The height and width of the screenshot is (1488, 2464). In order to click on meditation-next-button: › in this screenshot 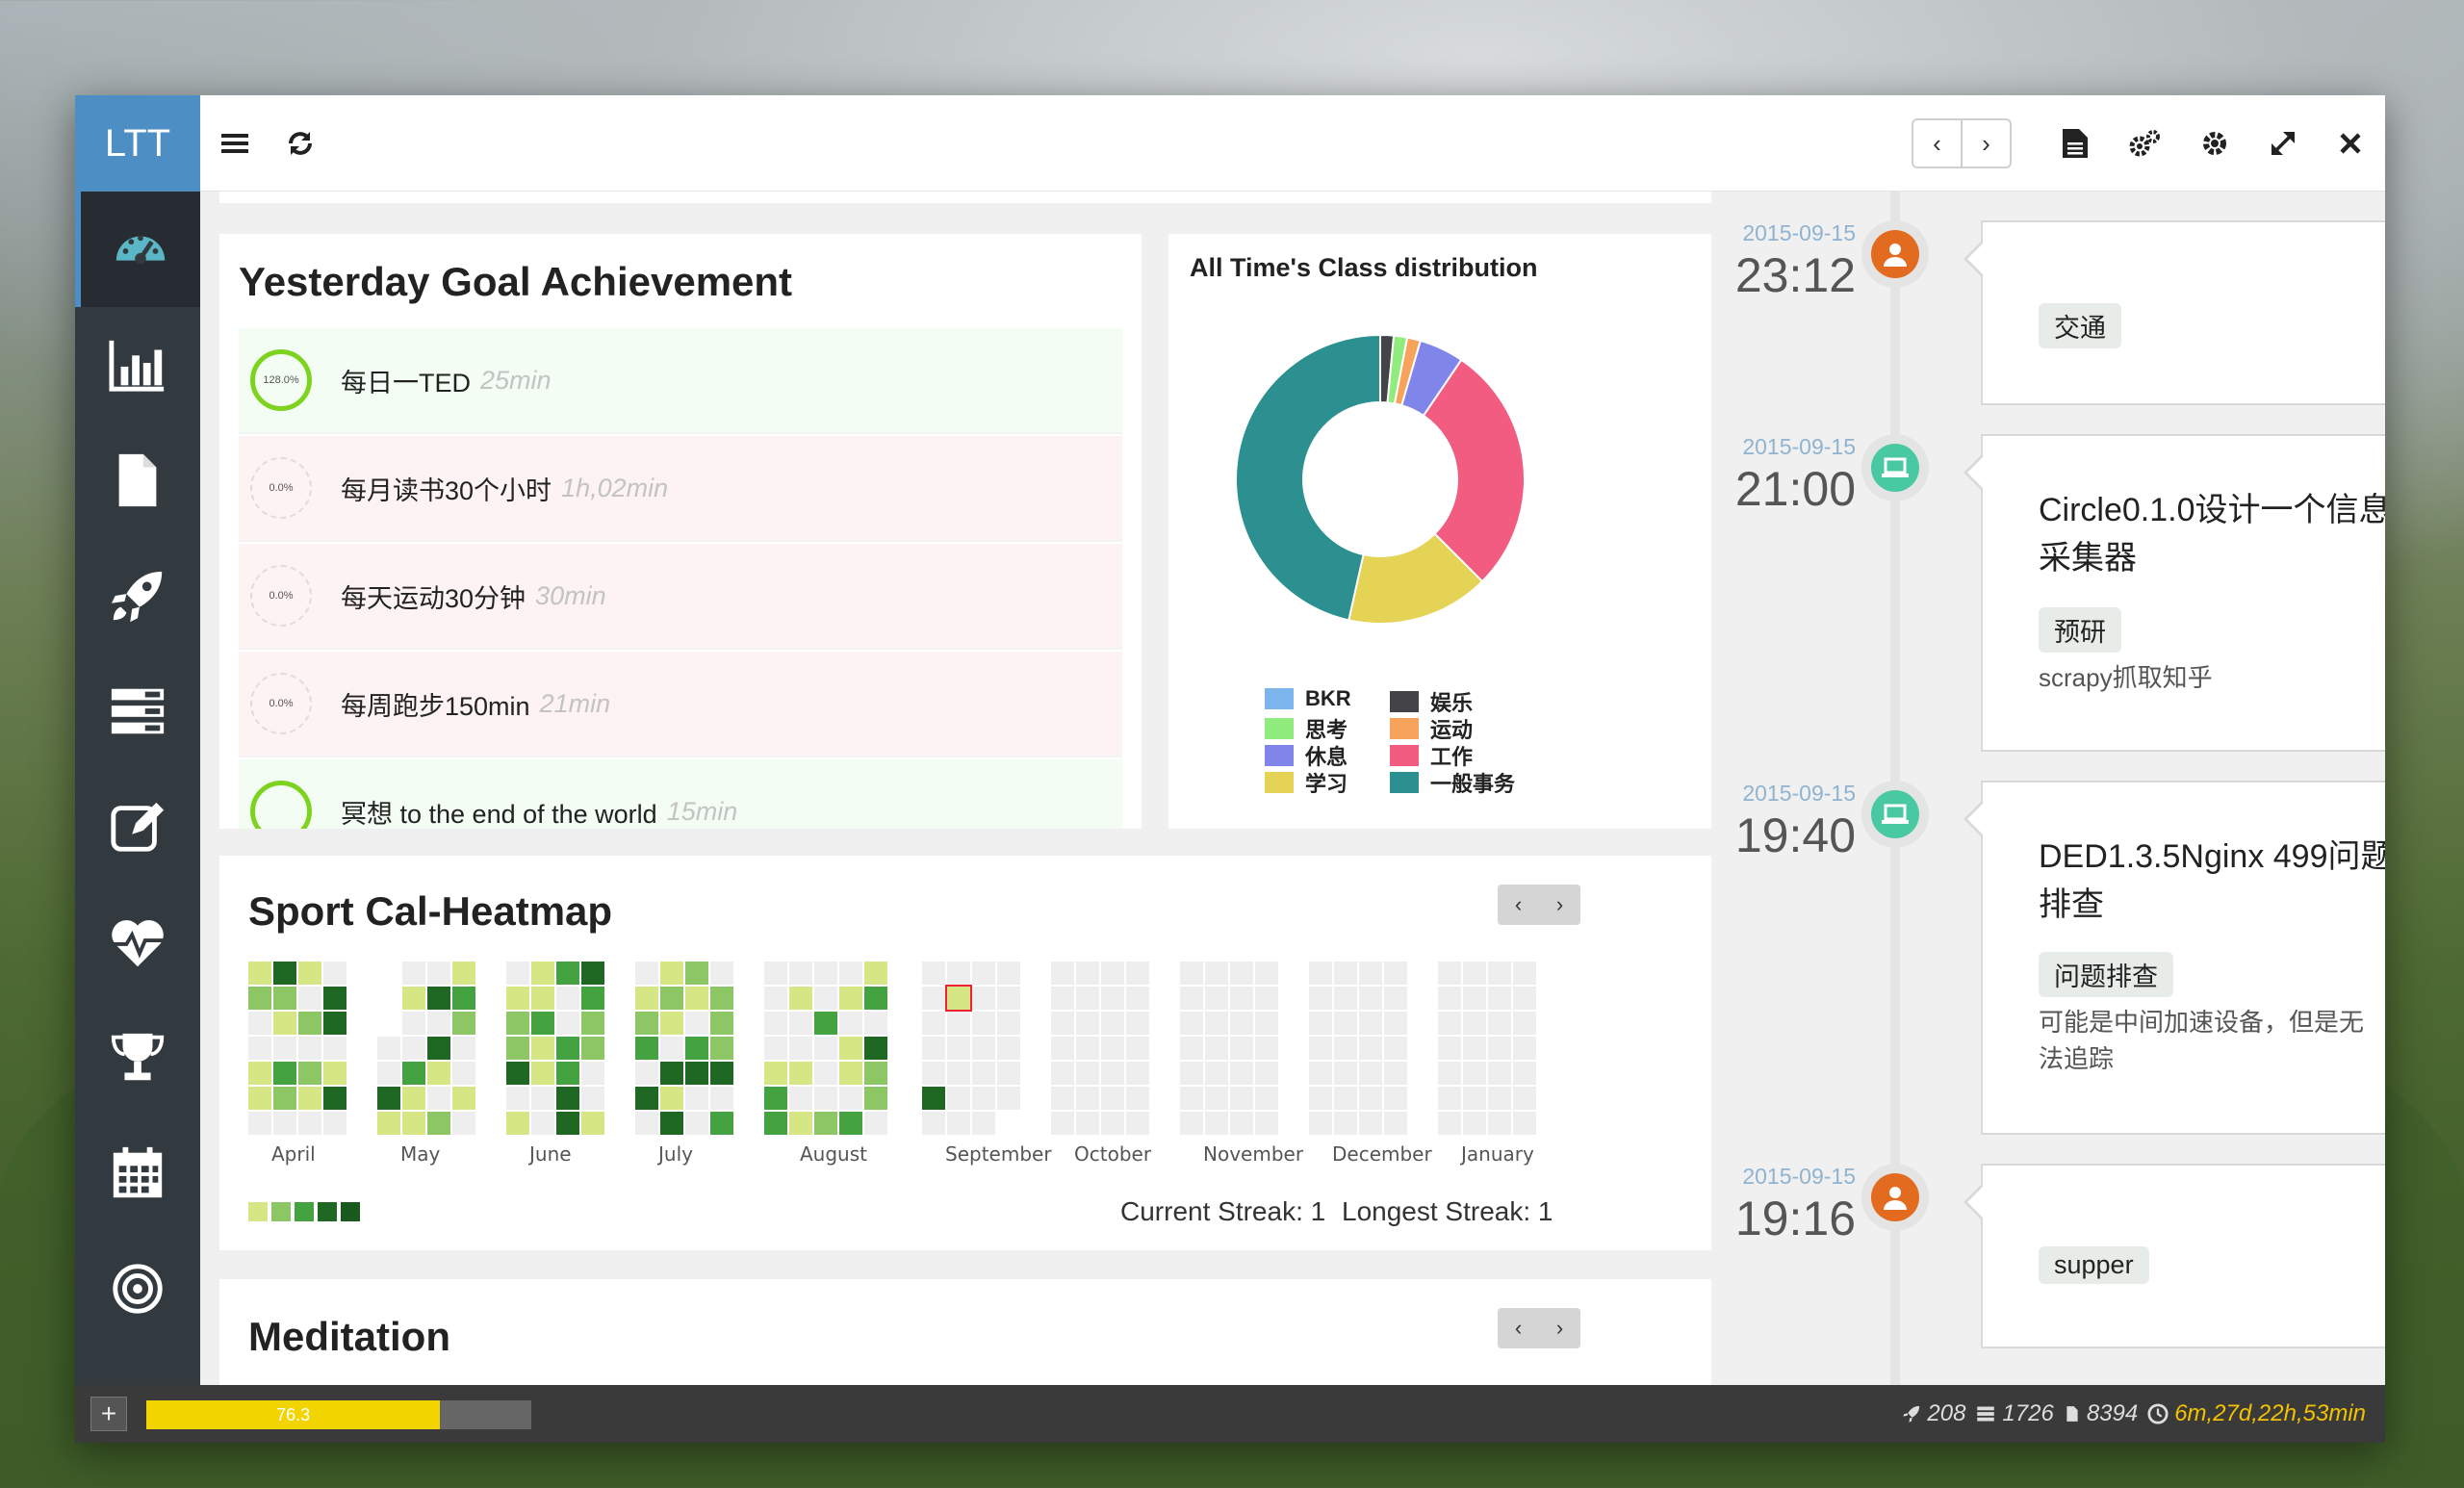, I will do `click(1559, 1328)`.